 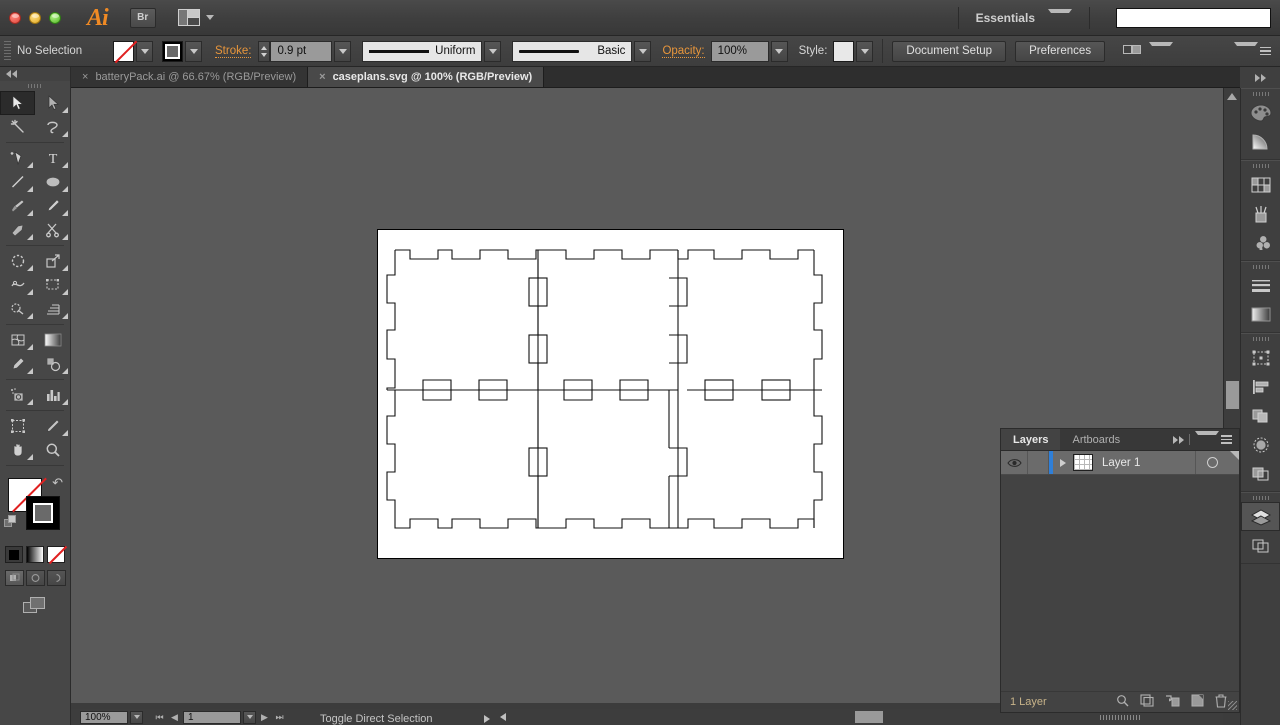 What do you see at coordinates (301, 51) in the screenshot?
I see `stroke-weight-field: 0.9 pt` at bounding box center [301, 51].